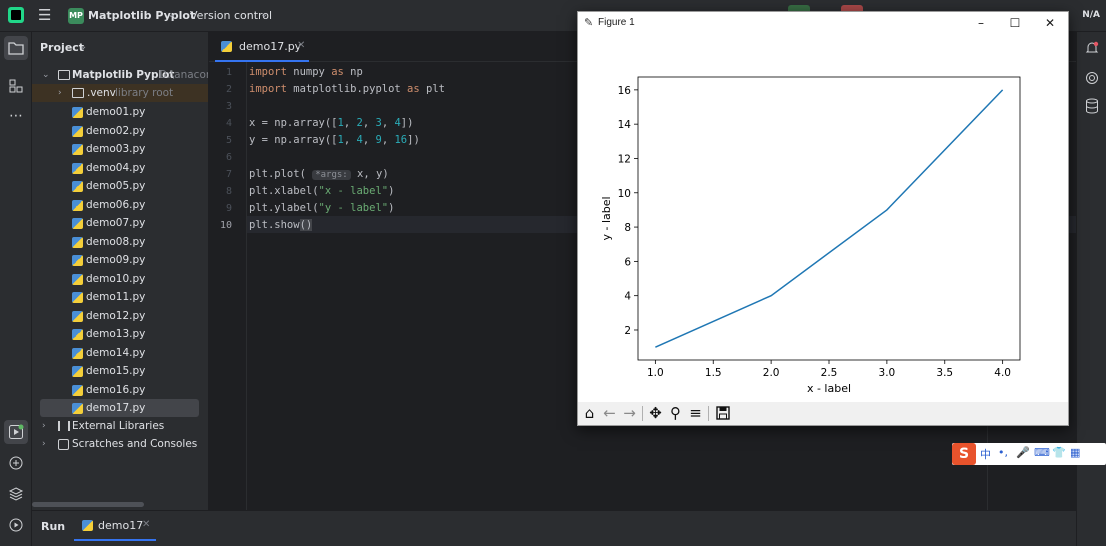 The image size is (1106, 546). Describe the element at coordinates (609, 413) in the screenshot. I see `back-icon: ←` at that location.